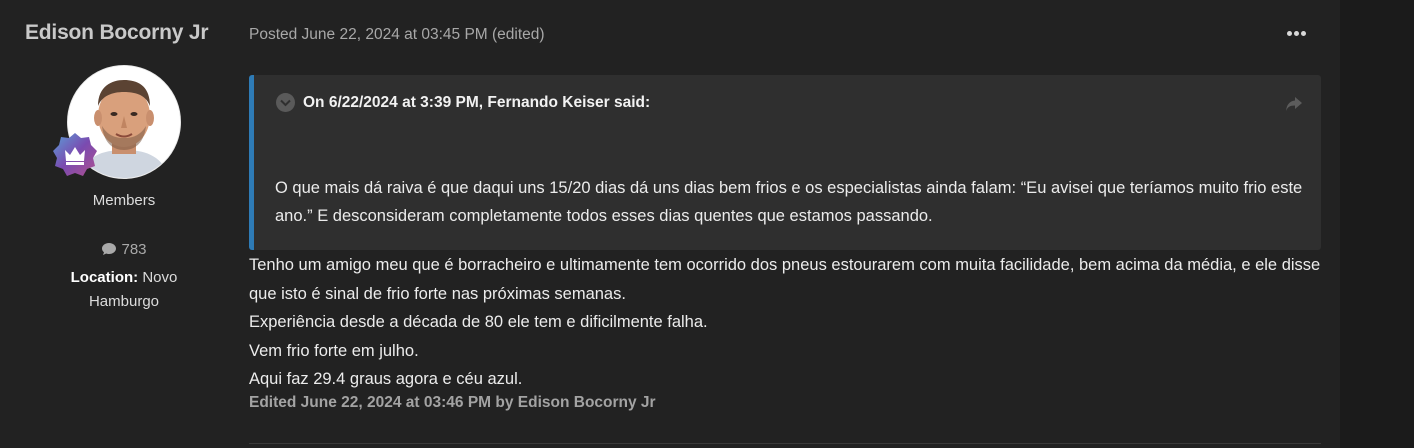  What do you see at coordinates (1377, 224) in the screenshot?
I see `page-gutter` at bounding box center [1377, 224].